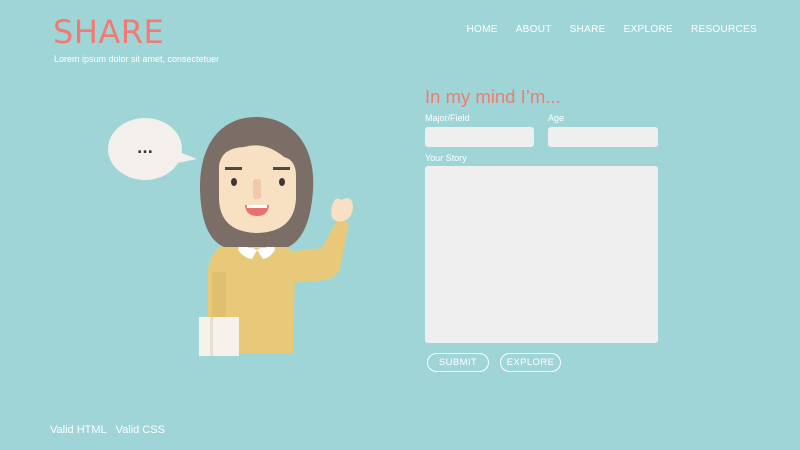  I want to click on your-story-label: Your Story, so click(446, 158).